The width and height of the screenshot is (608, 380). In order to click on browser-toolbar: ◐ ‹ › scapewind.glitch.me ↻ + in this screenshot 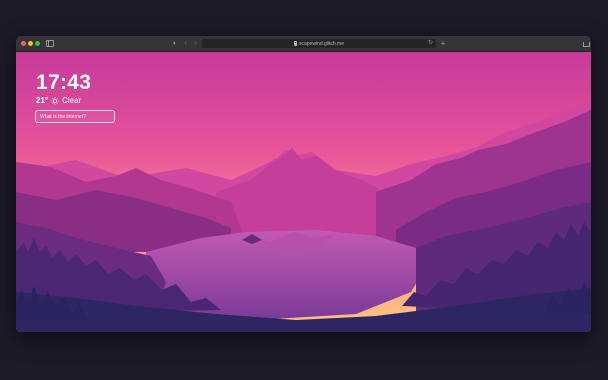, I will do `click(303, 44)`.